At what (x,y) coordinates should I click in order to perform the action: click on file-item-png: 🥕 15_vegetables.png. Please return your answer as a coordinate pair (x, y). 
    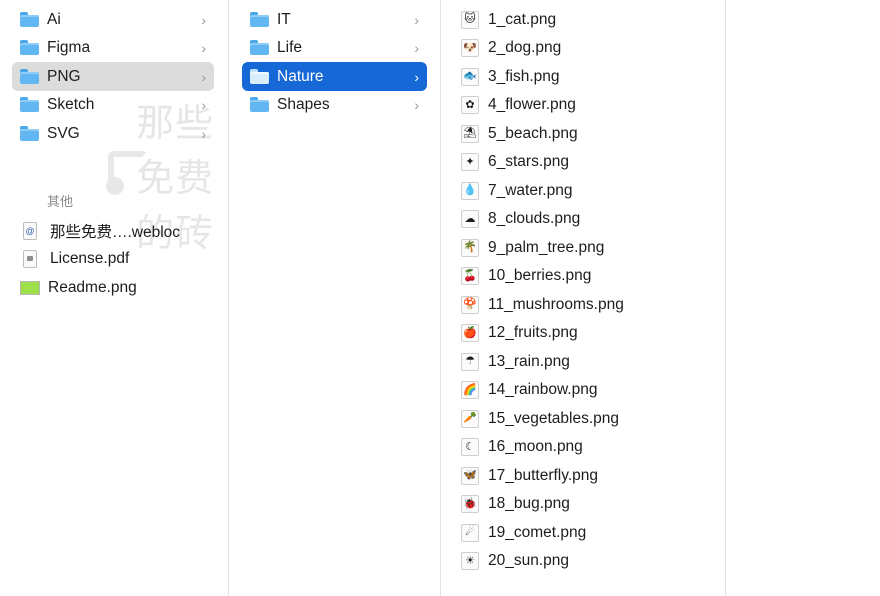
    Looking at the image, I should click on (586, 418).